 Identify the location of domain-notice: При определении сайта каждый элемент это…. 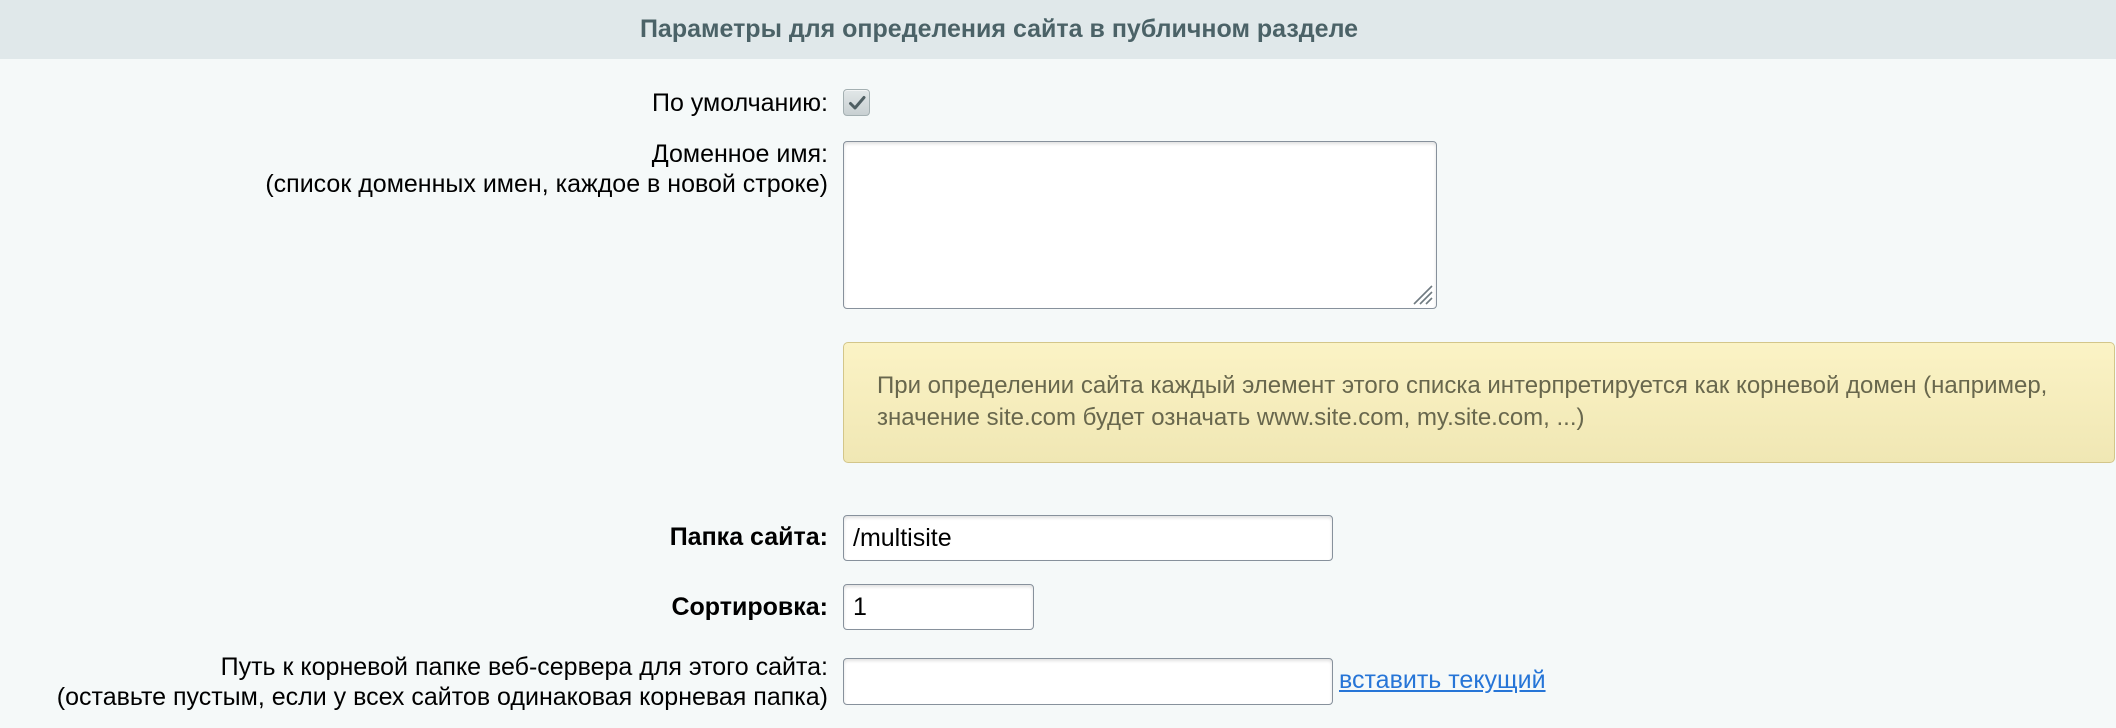
(1479, 402).